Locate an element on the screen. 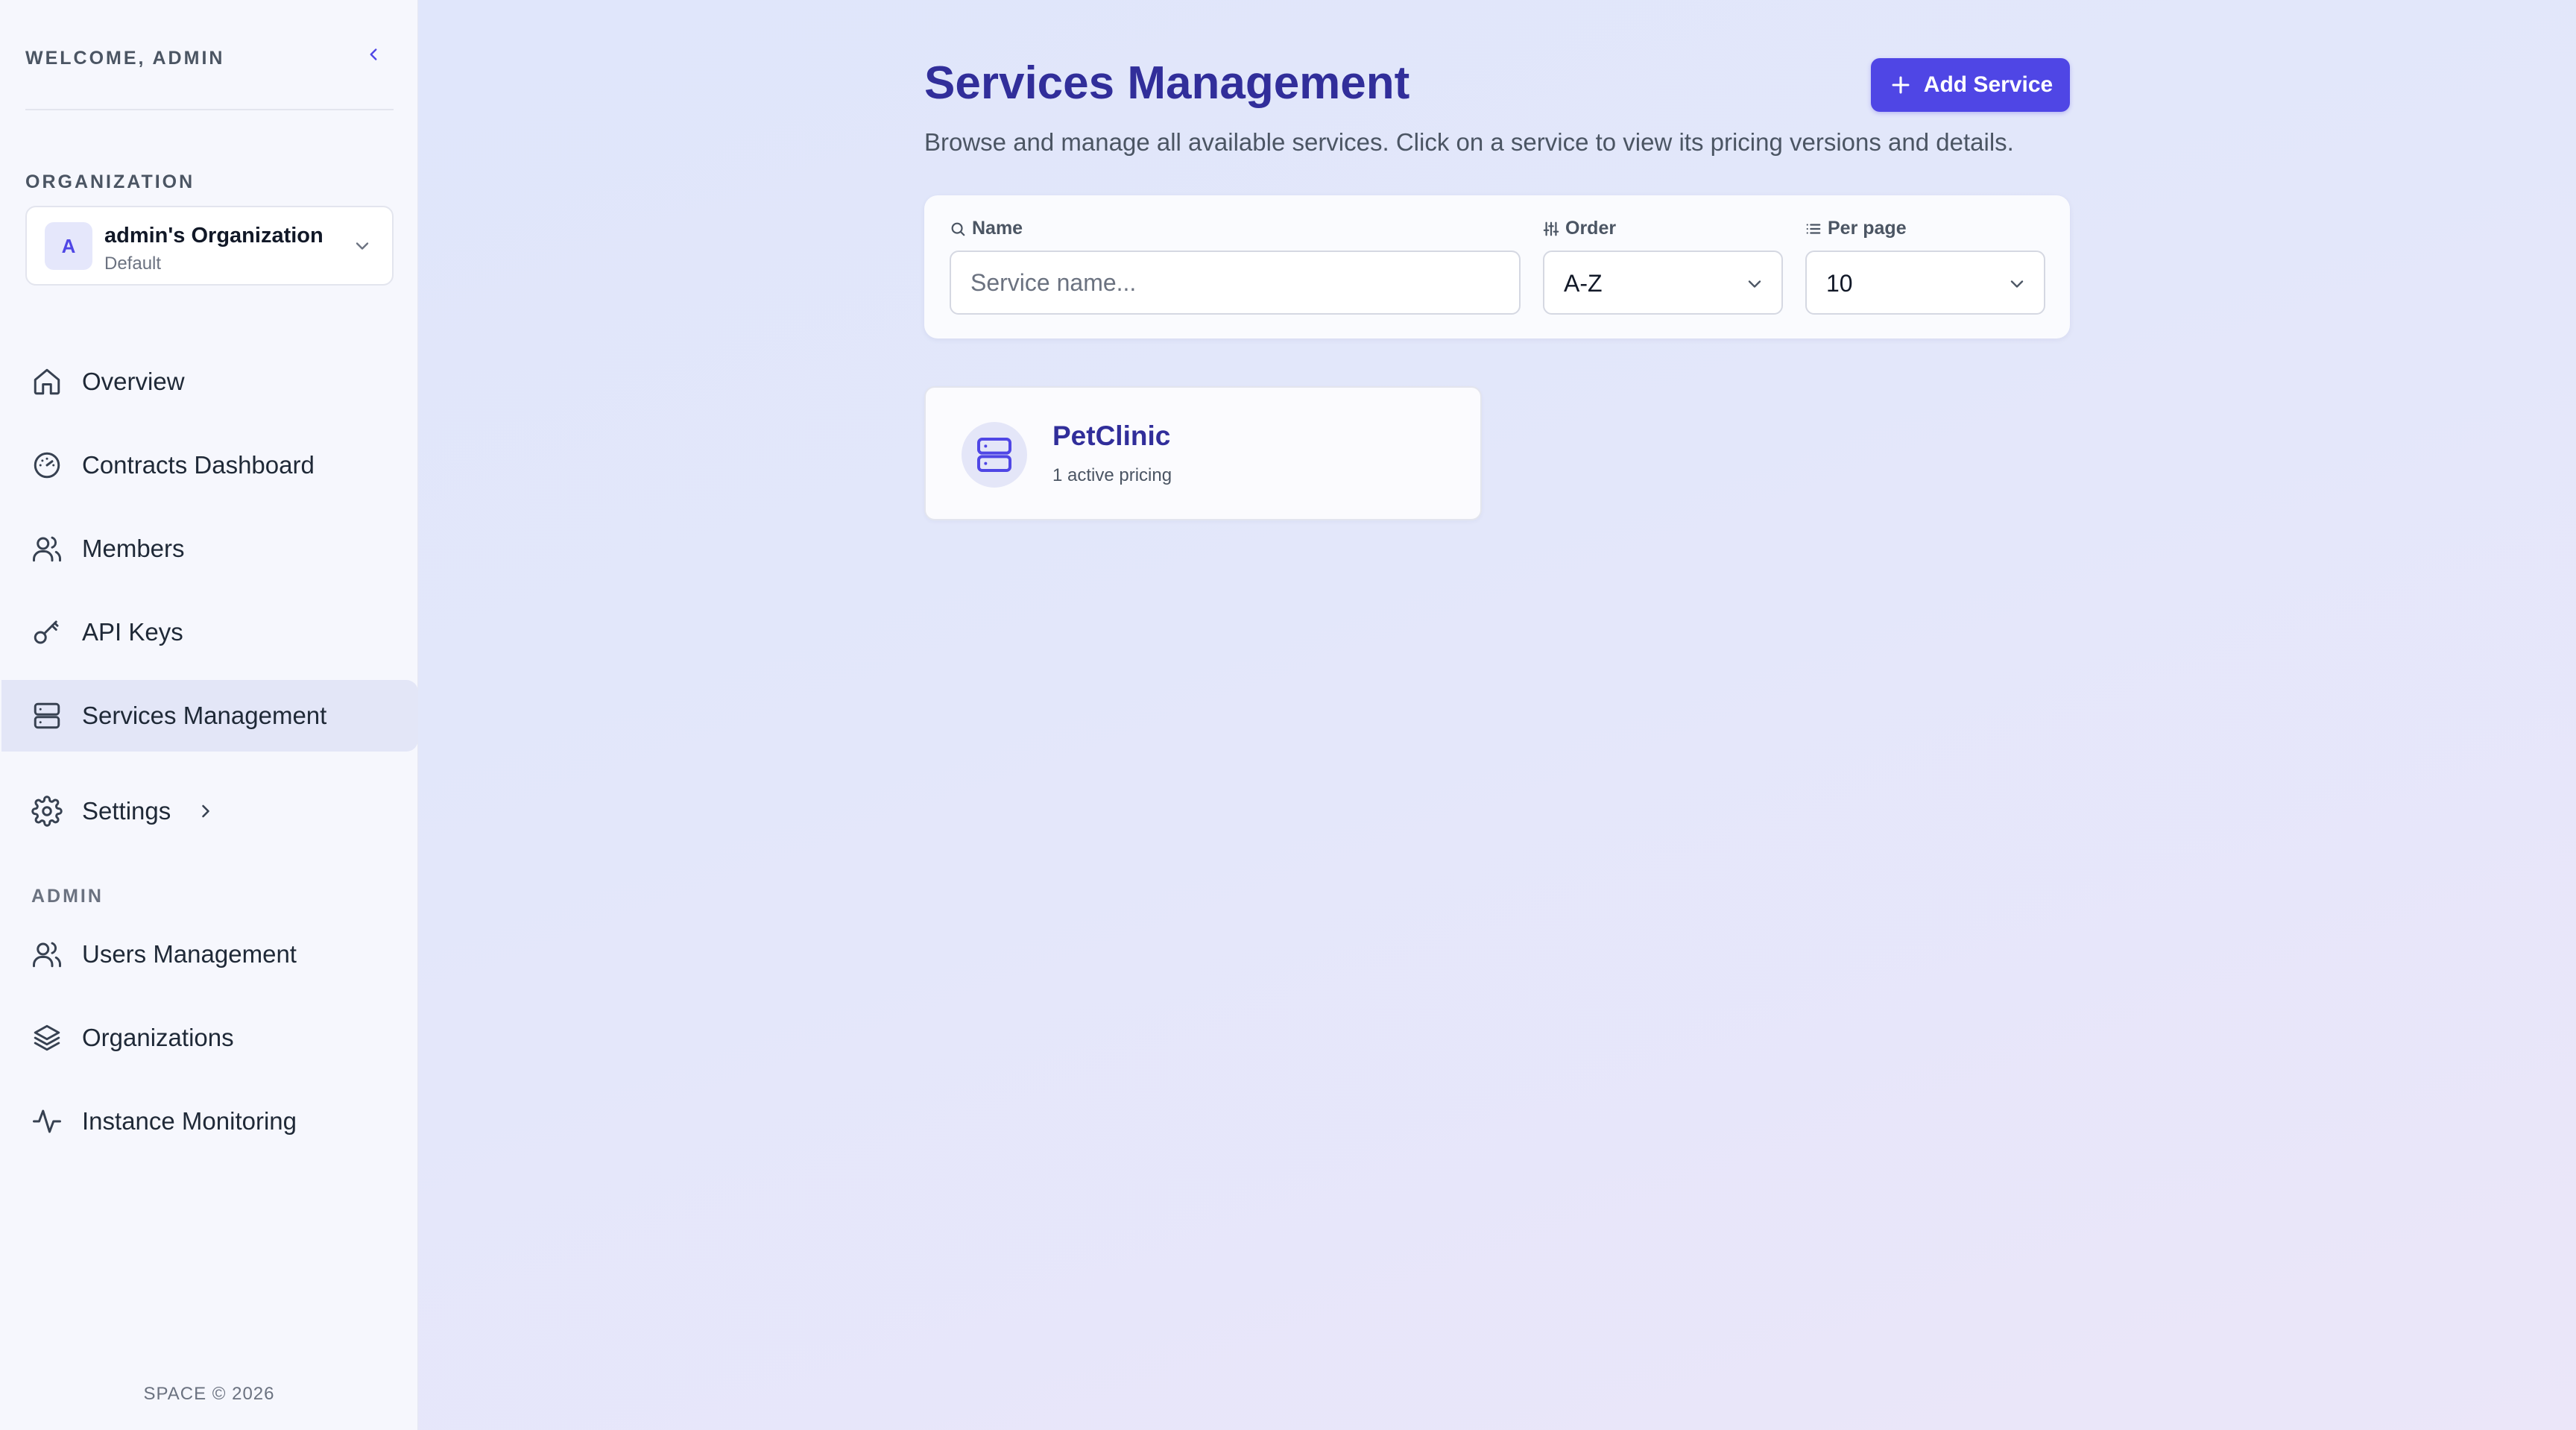  per-page-select-value: 10 is located at coordinates (1839, 283).